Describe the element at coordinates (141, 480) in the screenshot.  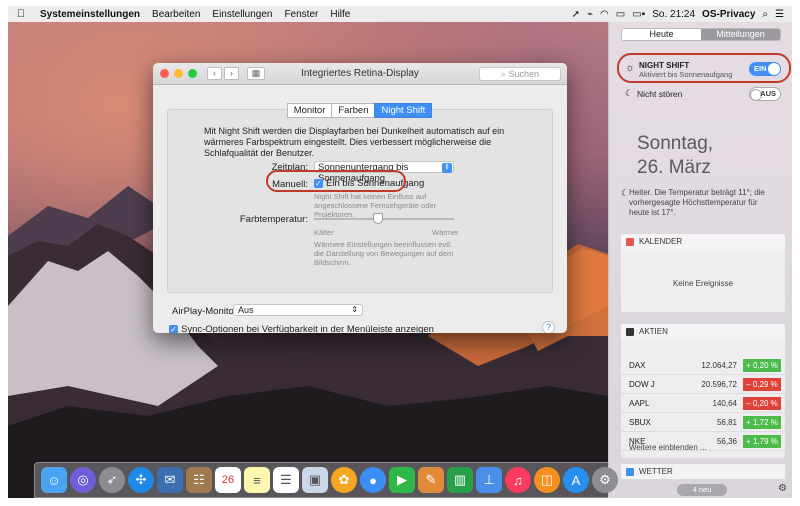
I see `safari-icon: ✣` at that location.